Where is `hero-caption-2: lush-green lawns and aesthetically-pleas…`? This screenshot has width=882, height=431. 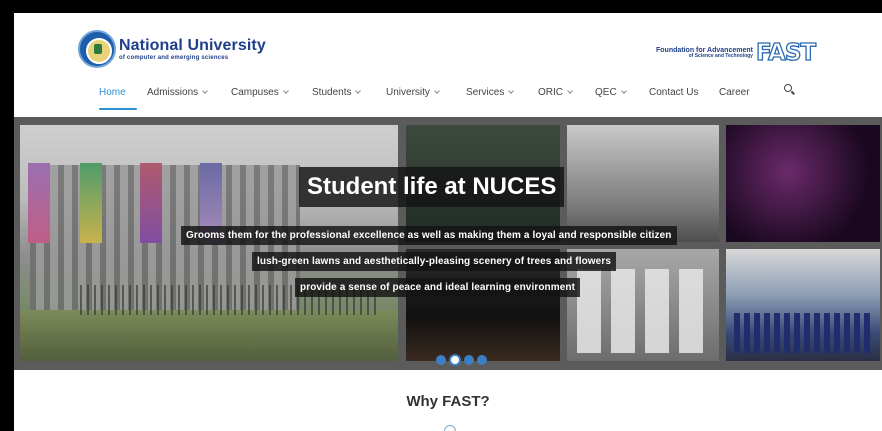
hero-caption-2: lush-green lawns and aesthetically-pleas… is located at coordinates (434, 261).